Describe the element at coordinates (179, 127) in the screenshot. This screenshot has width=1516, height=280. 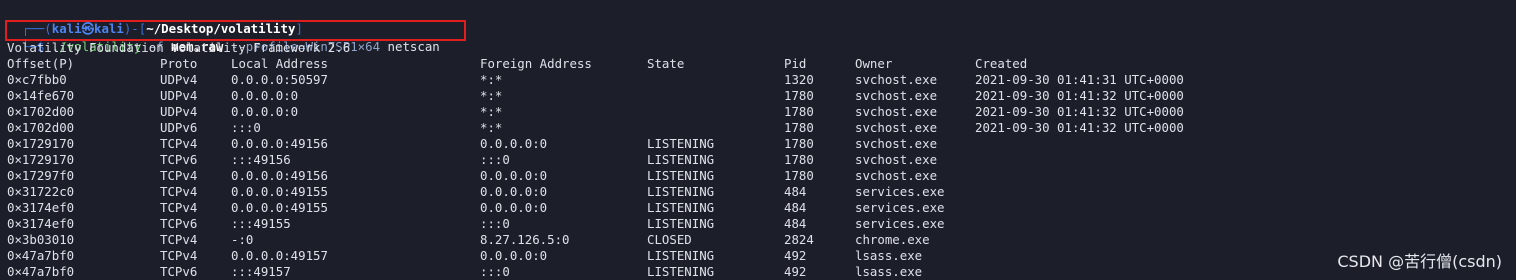
I see `table-cell: UDPv6` at that location.